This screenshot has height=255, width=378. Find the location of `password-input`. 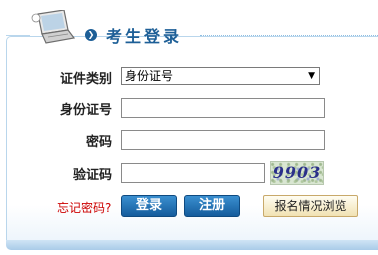

password-input is located at coordinates (223, 140).